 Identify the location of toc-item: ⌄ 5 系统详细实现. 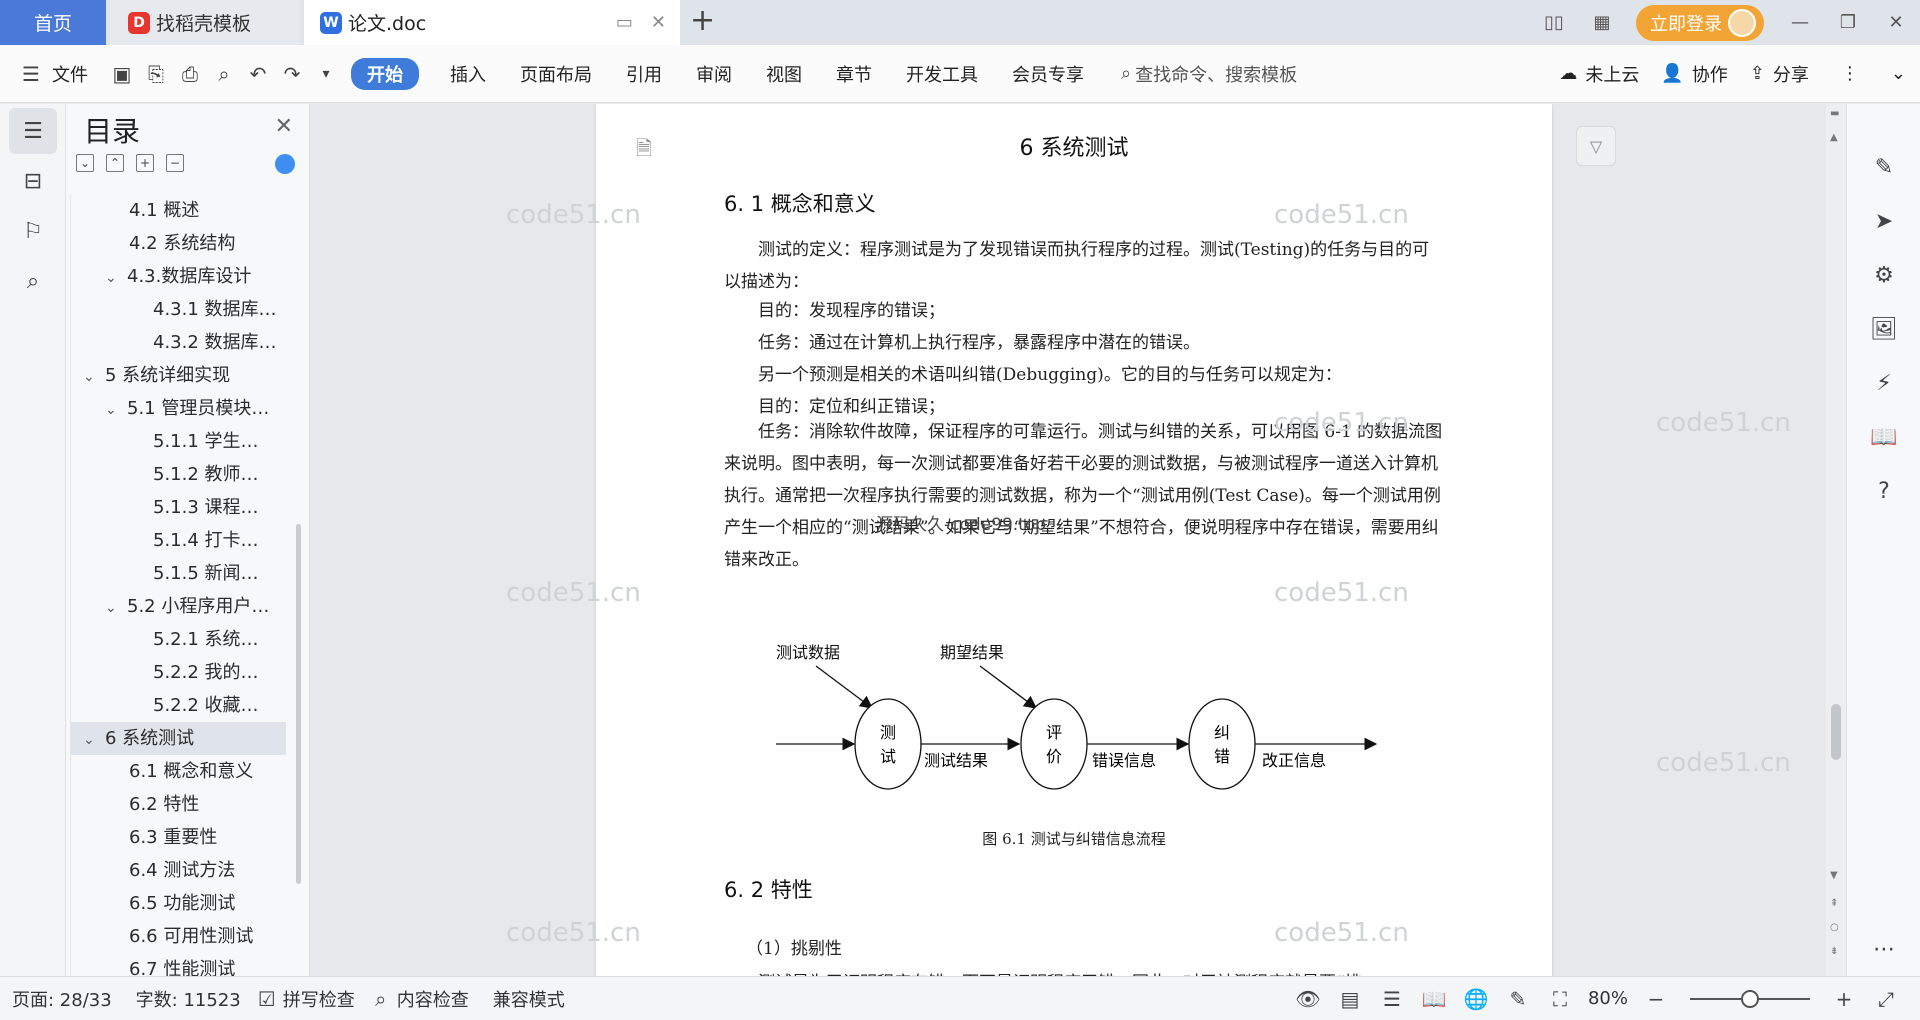
(178, 375).